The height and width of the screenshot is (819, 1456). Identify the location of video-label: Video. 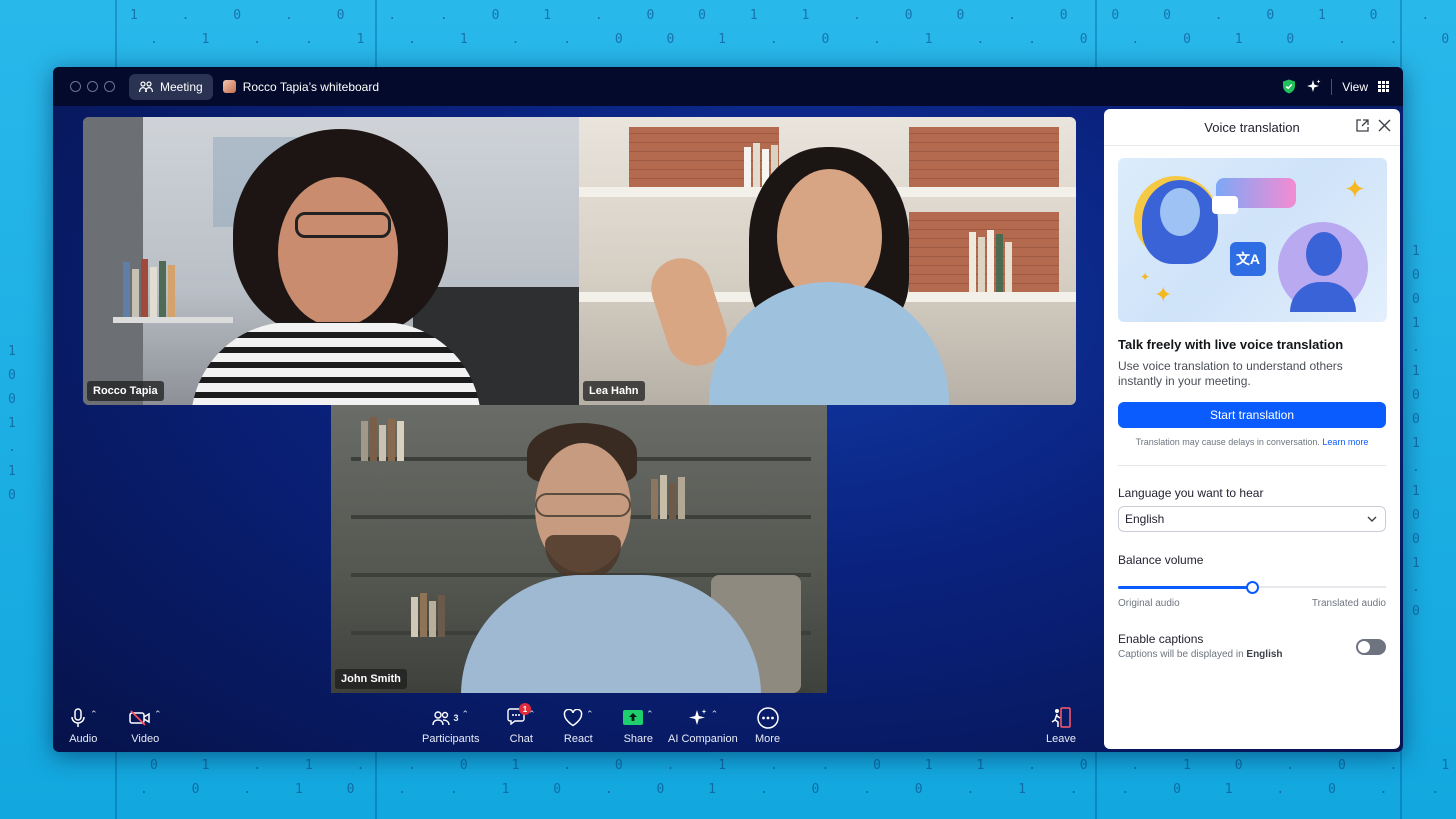
(145, 739).